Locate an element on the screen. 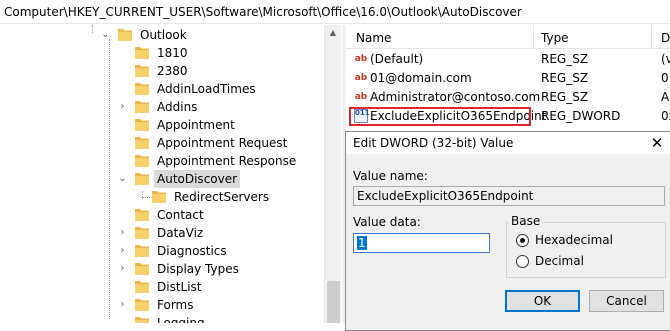 Image resolution: width=670 pixels, height=331 pixels. dialog-title: Edit DWORD (32-bit) Value is located at coordinates (433, 143).